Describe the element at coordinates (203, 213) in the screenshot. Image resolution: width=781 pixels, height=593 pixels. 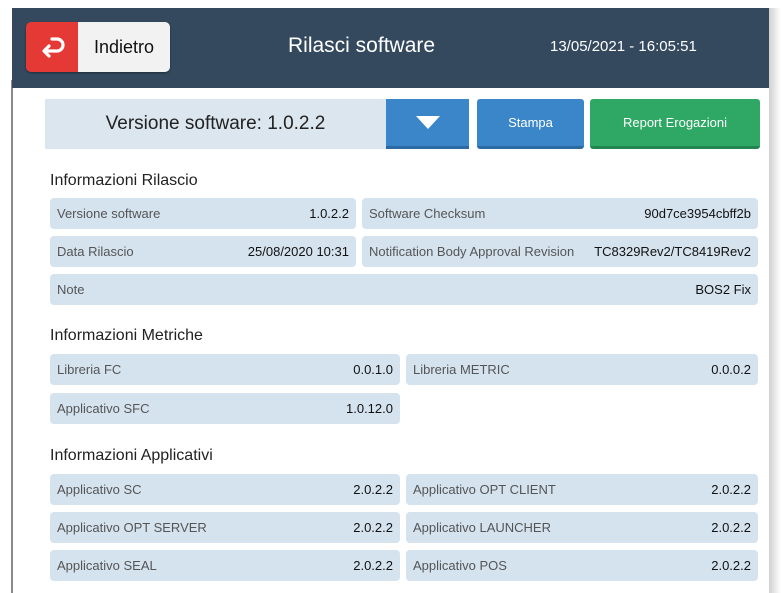
I see `info-cell-version: Versione software 1.0.2.2` at that location.